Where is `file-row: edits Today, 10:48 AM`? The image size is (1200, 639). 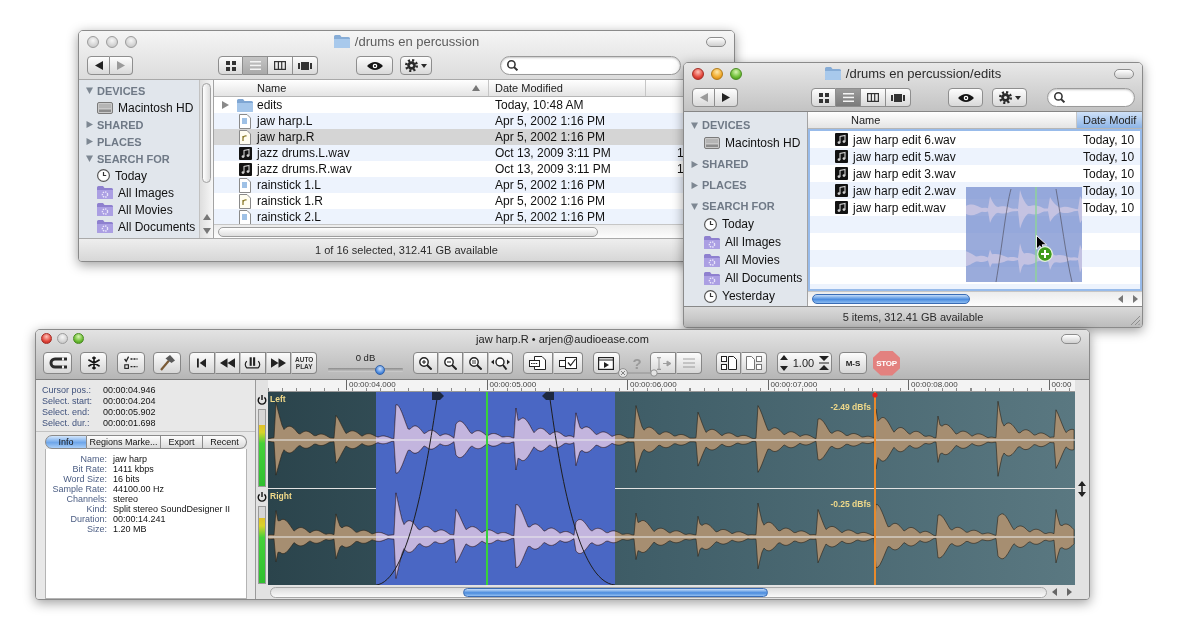
file-row: edits Today, 10:48 AM is located at coordinates (449, 105).